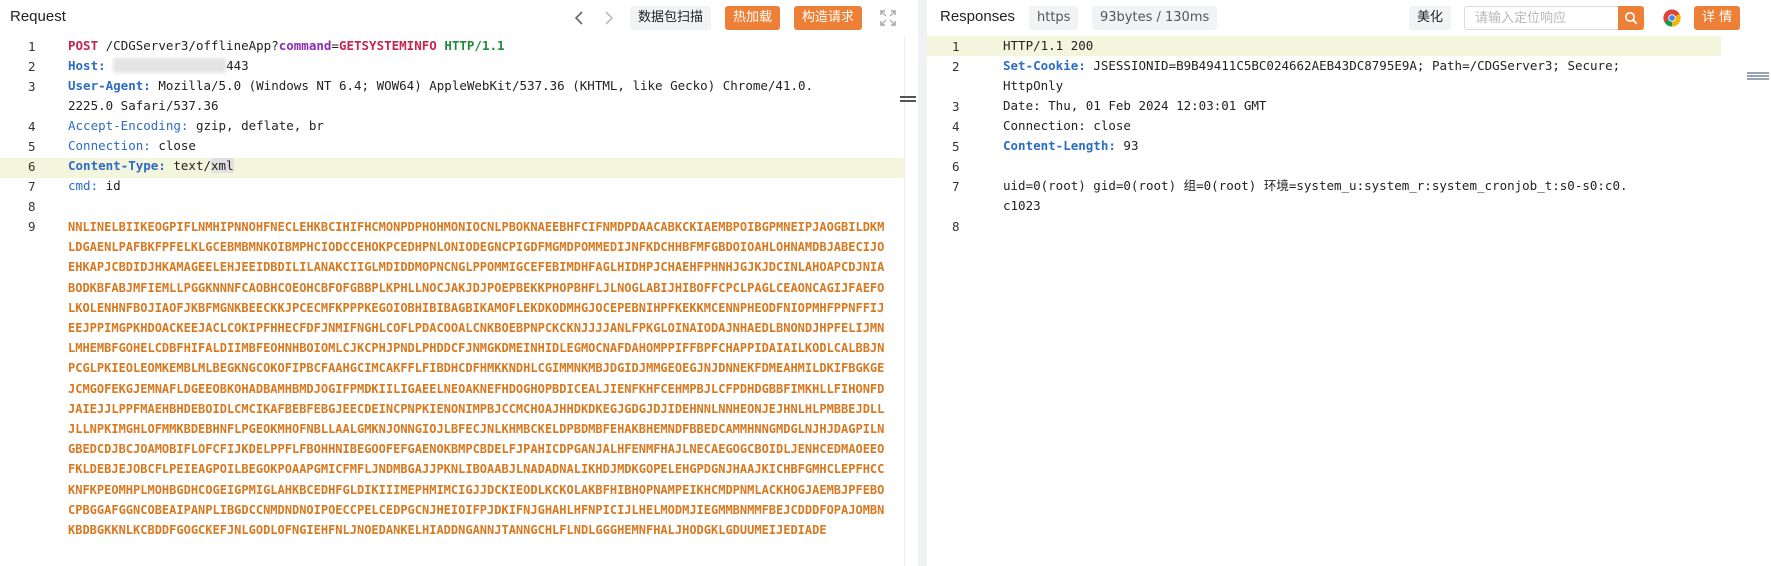 Image resolution: width=1771 pixels, height=566 pixels. Describe the element at coordinates (1131, 145) in the screenshot. I see `header-value: 93` at that location.